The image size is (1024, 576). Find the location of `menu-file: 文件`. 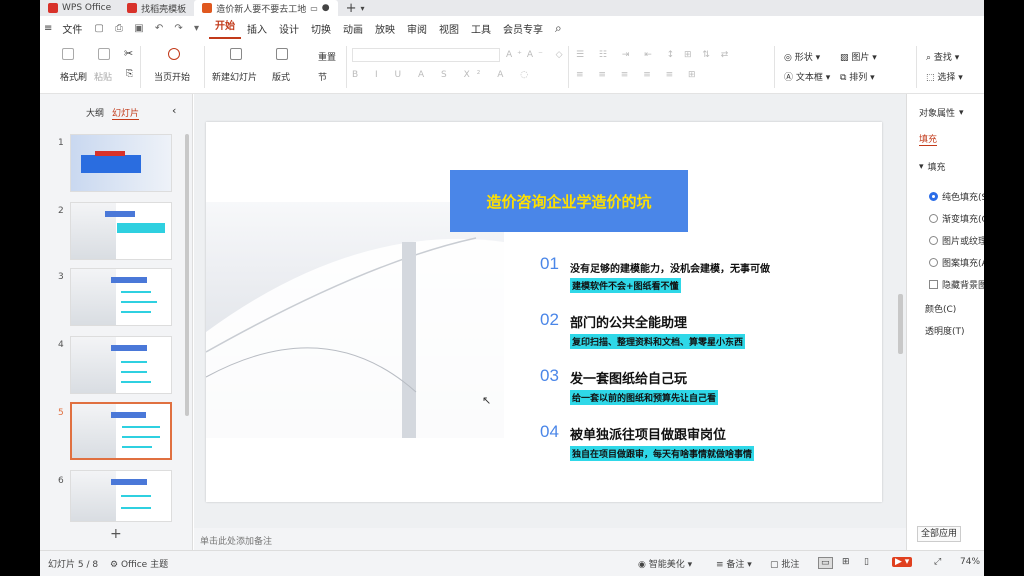

menu-file: 文件 is located at coordinates (72, 28).